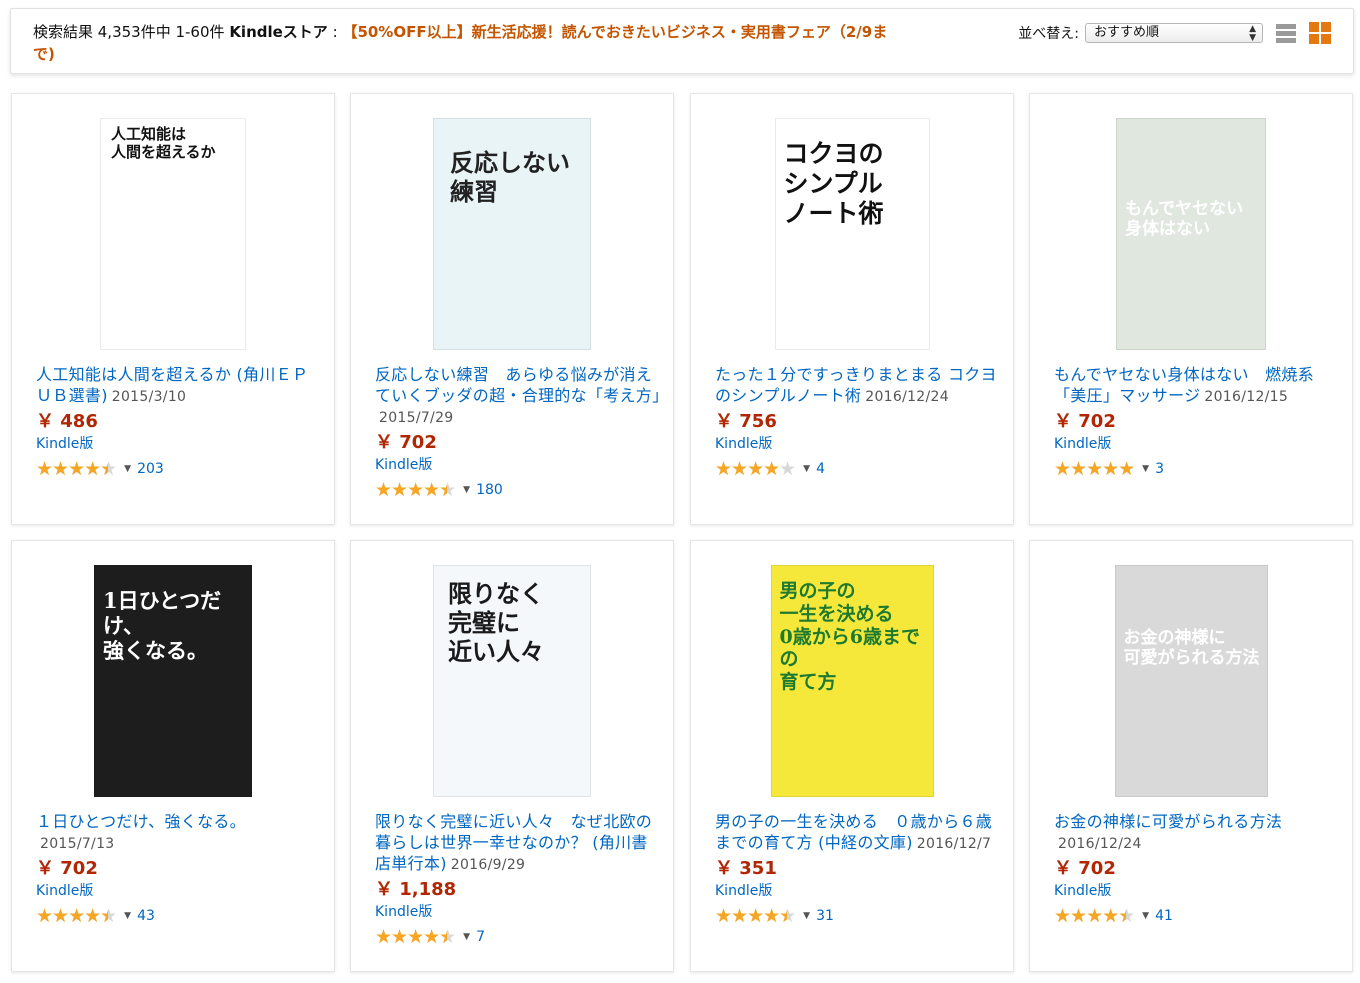 The width and height of the screenshot is (1360, 983). I want to click on review-count-link: 203, so click(150, 469).